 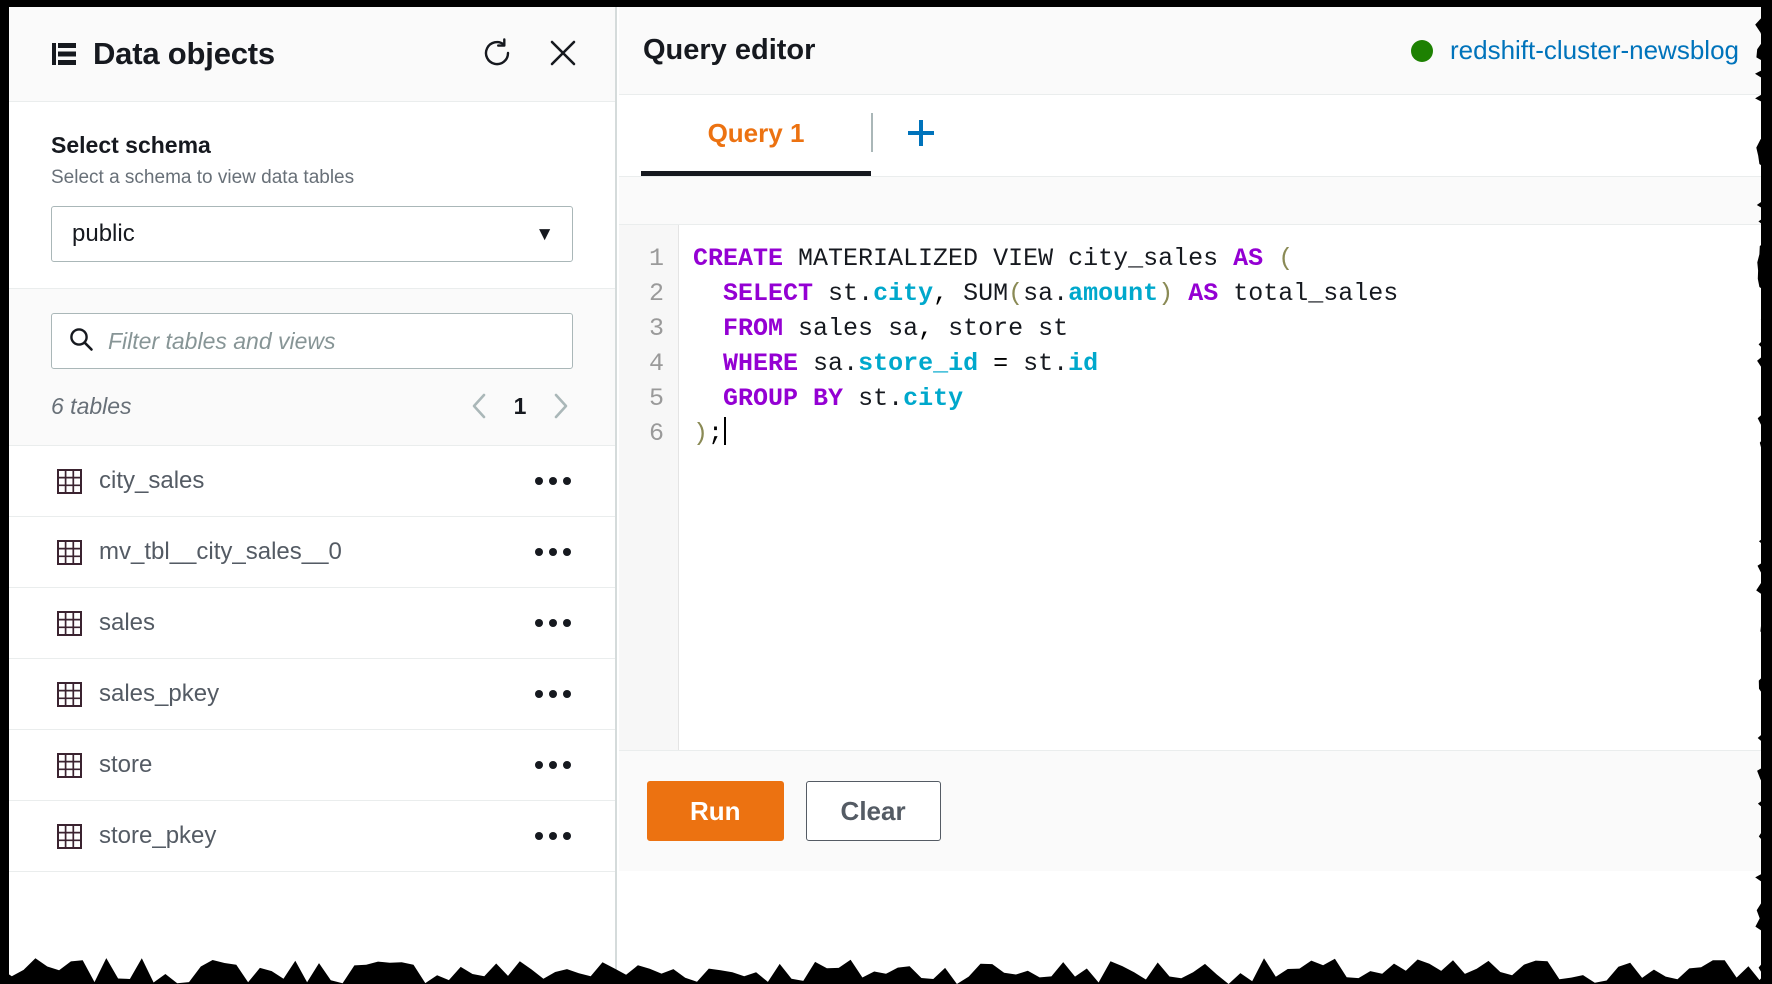 What do you see at coordinates (886, 3) in the screenshot?
I see `frame-edge-top` at bounding box center [886, 3].